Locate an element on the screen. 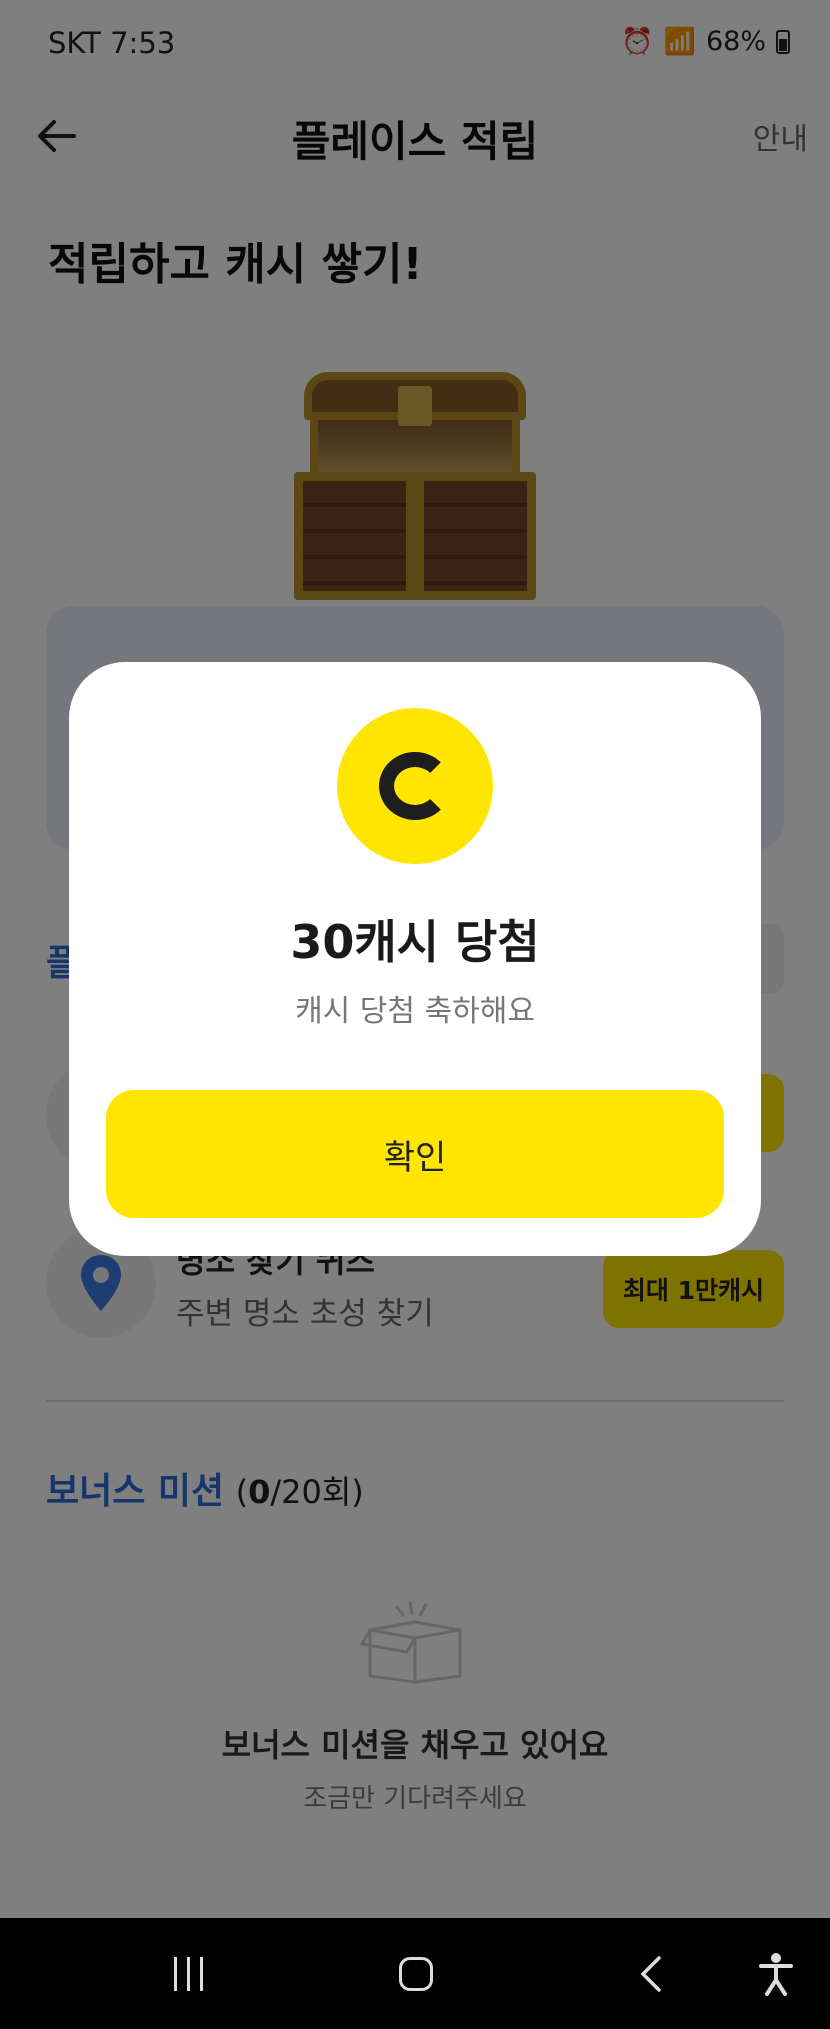 This screenshot has height=2029, width=830. accessibility-icon is located at coordinates (776, 1974).